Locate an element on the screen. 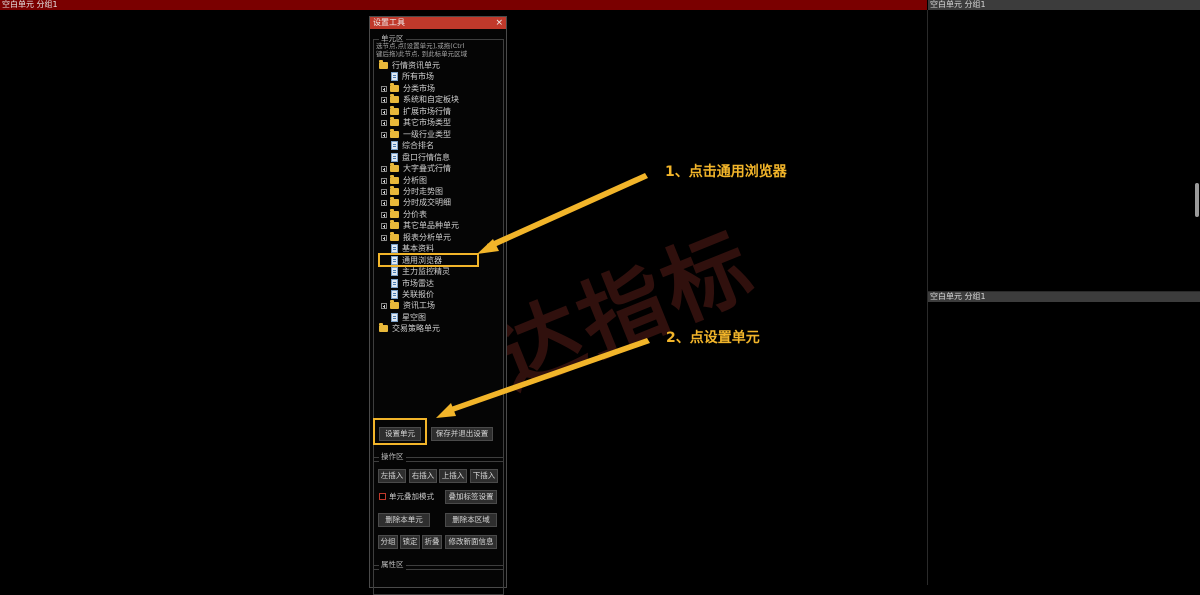  tree-item: 关联报价 is located at coordinates (412, 294).